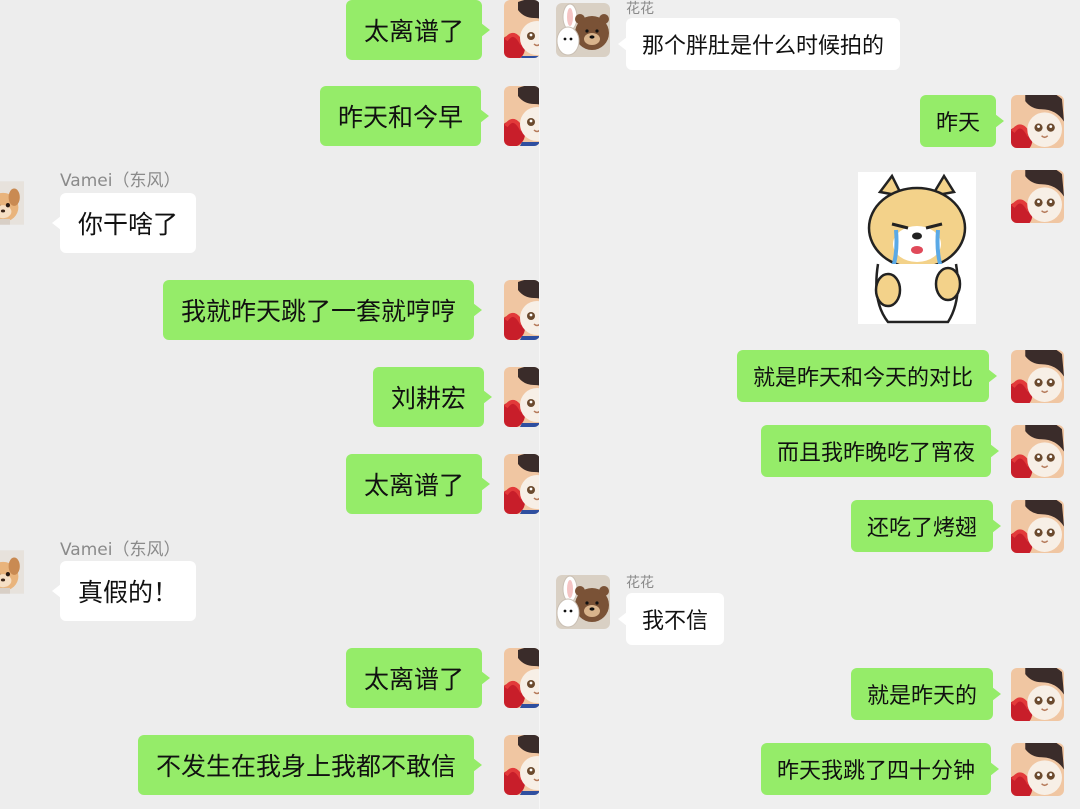  I want to click on message-bubble-sent: 昨天, so click(962, 121).